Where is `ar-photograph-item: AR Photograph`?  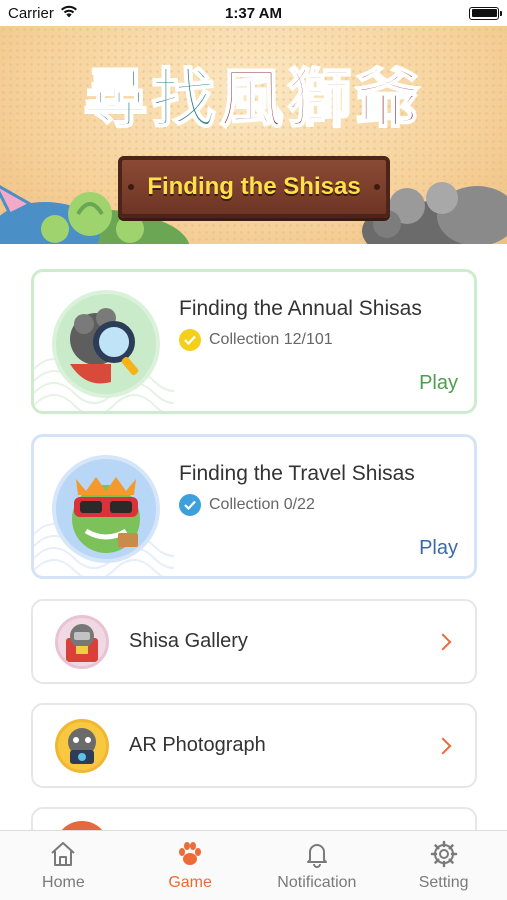
ar-photograph-item: AR Photograph is located at coordinates (254, 745).